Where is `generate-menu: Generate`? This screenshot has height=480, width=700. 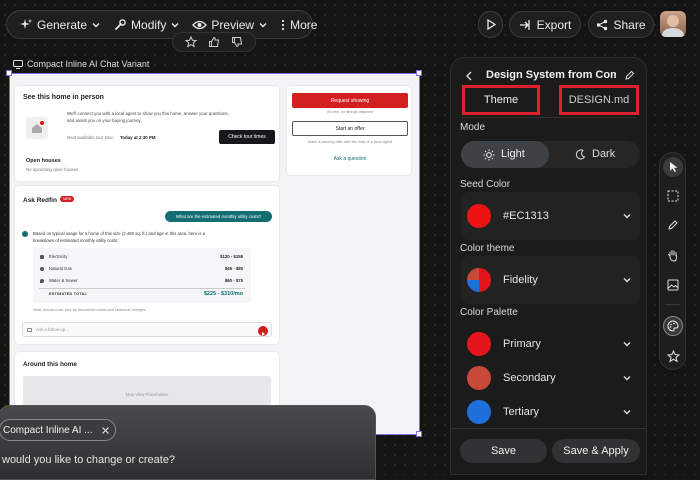
generate-menu: Generate is located at coordinates (60, 24).